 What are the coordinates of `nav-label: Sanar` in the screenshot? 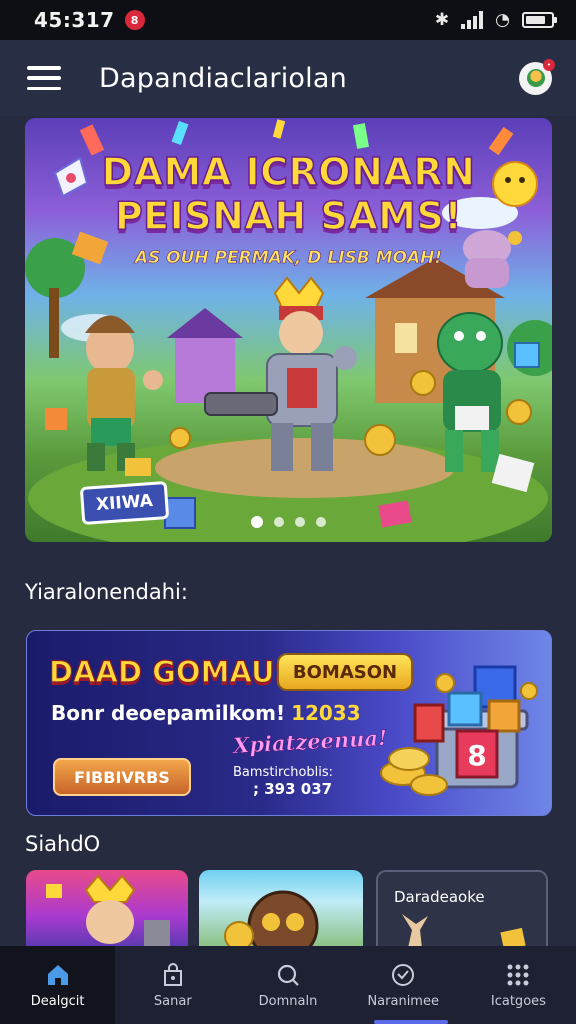 It's located at (172, 1001).